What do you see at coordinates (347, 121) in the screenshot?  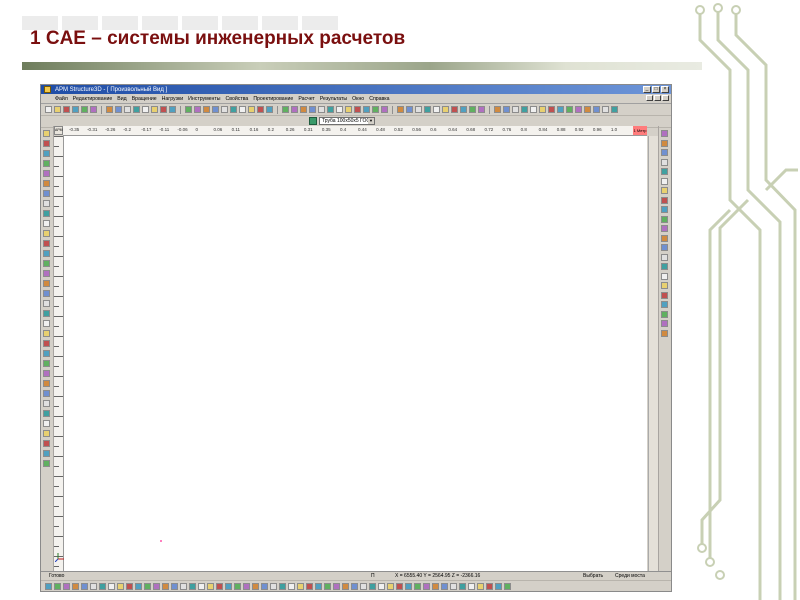 I see `section-combo: Труба 100x50x5 ГОСТ ▼` at bounding box center [347, 121].